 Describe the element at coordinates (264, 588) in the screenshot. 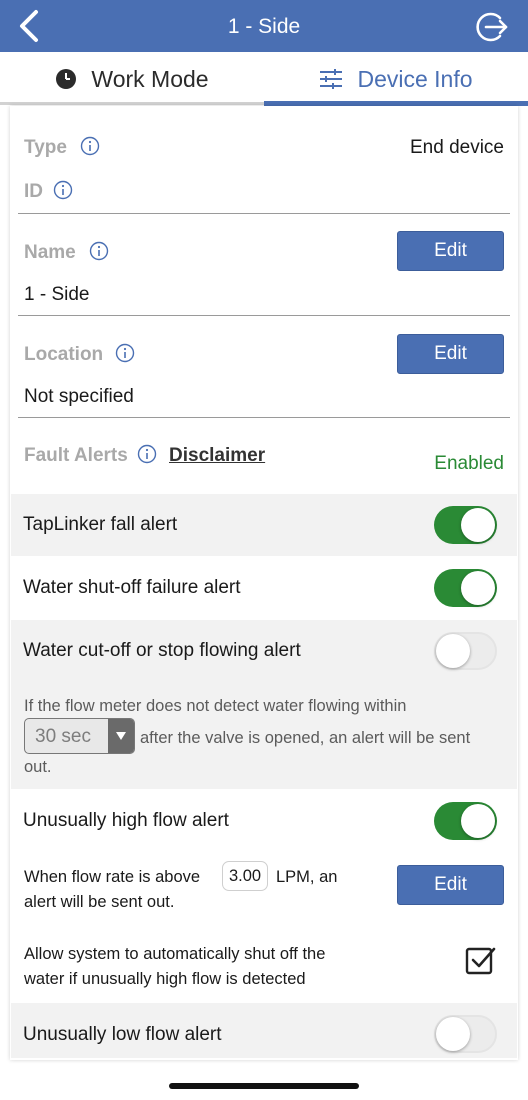

I see `alert-row-shutoff-failure: Water shut-off failure alert` at that location.